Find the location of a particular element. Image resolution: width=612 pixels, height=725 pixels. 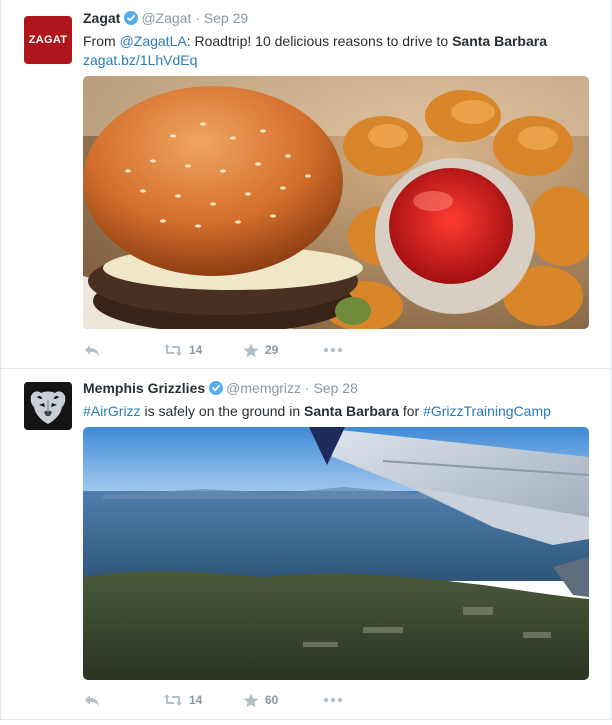

avatar-memphis-grizzlies is located at coordinates (48, 406).